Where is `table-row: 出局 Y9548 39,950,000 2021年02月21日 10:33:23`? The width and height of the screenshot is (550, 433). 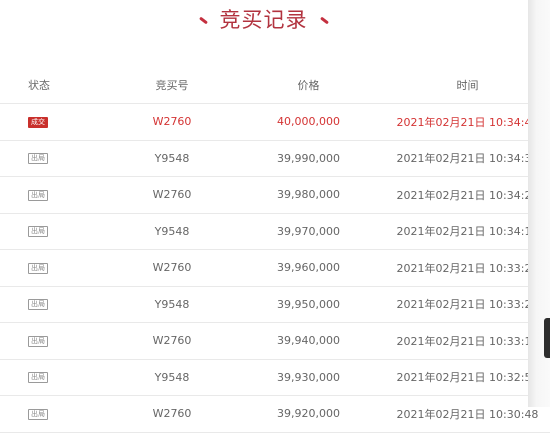
table-row: 出局 Y9548 39,950,000 2021年02月21日 10:33:23 is located at coordinates (275, 304).